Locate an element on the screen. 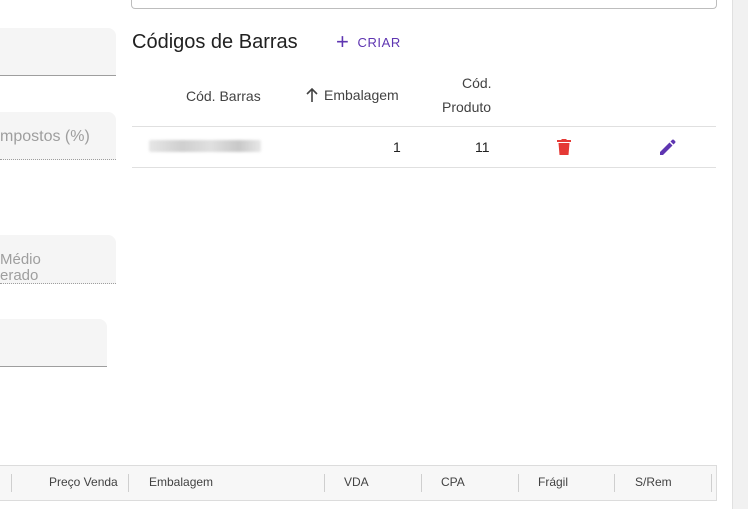 This screenshot has width=748, height=509. grid-col-fragil: Frágil is located at coordinates (553, 482).